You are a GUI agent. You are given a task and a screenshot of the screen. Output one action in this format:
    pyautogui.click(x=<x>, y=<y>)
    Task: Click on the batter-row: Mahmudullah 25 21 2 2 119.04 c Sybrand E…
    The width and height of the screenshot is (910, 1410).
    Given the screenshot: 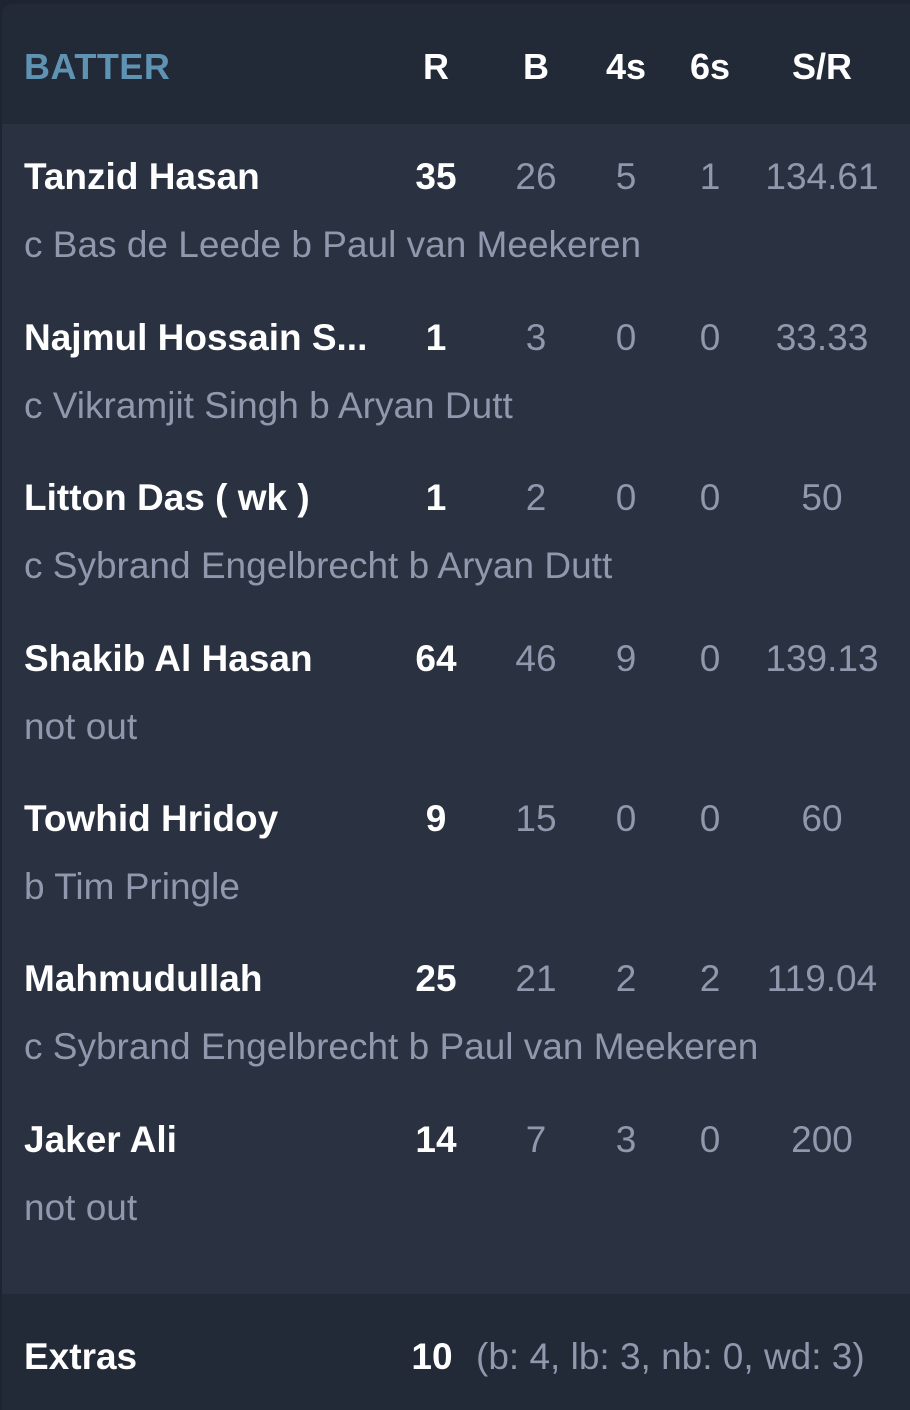 What is the action you would take?
    pyautogui.click(x=456, y=1002)
    